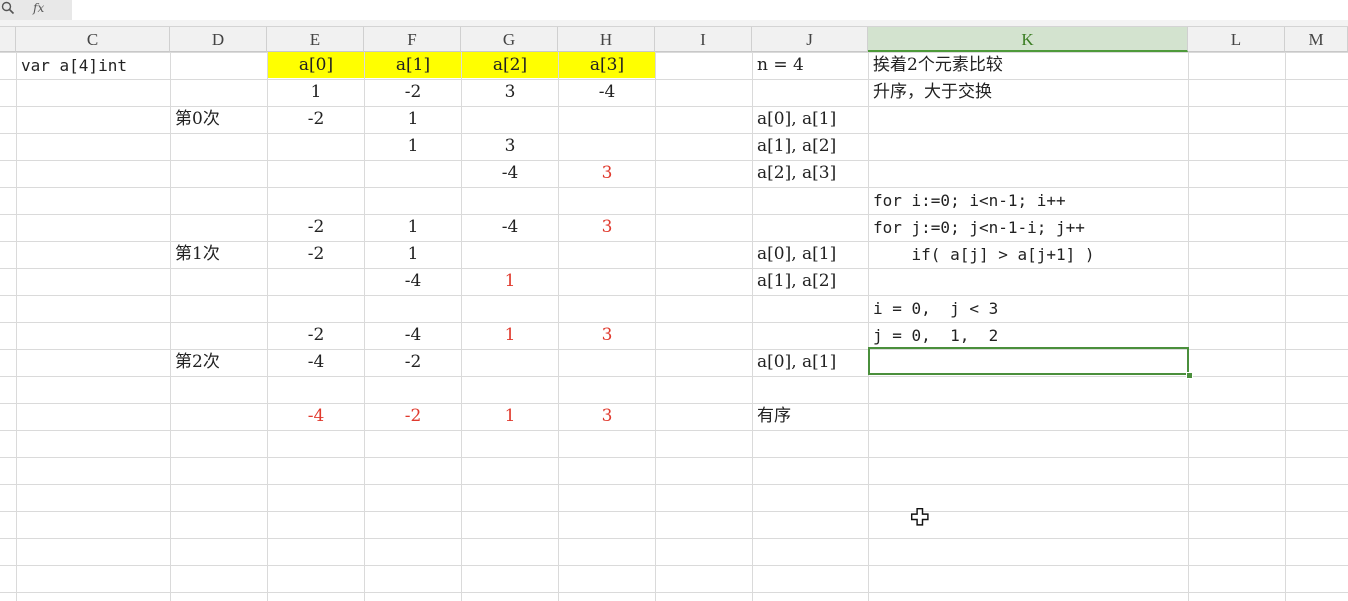 The width and height of the screenshot is (1348, 601). What do you see at coordinates (413, 254) in the screenshot?
I see `cell-F8: 1` at bounding box center [413, 254].